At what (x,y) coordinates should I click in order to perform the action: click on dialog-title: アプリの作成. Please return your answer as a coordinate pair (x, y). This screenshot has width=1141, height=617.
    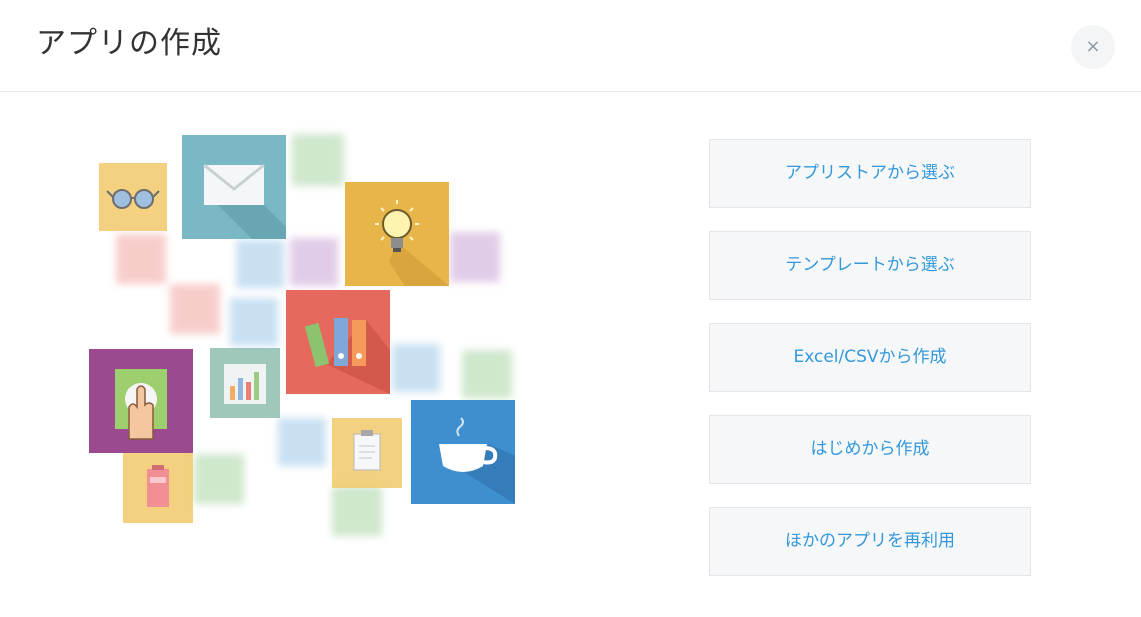
    Looking at the image, I should click on (129, 43).